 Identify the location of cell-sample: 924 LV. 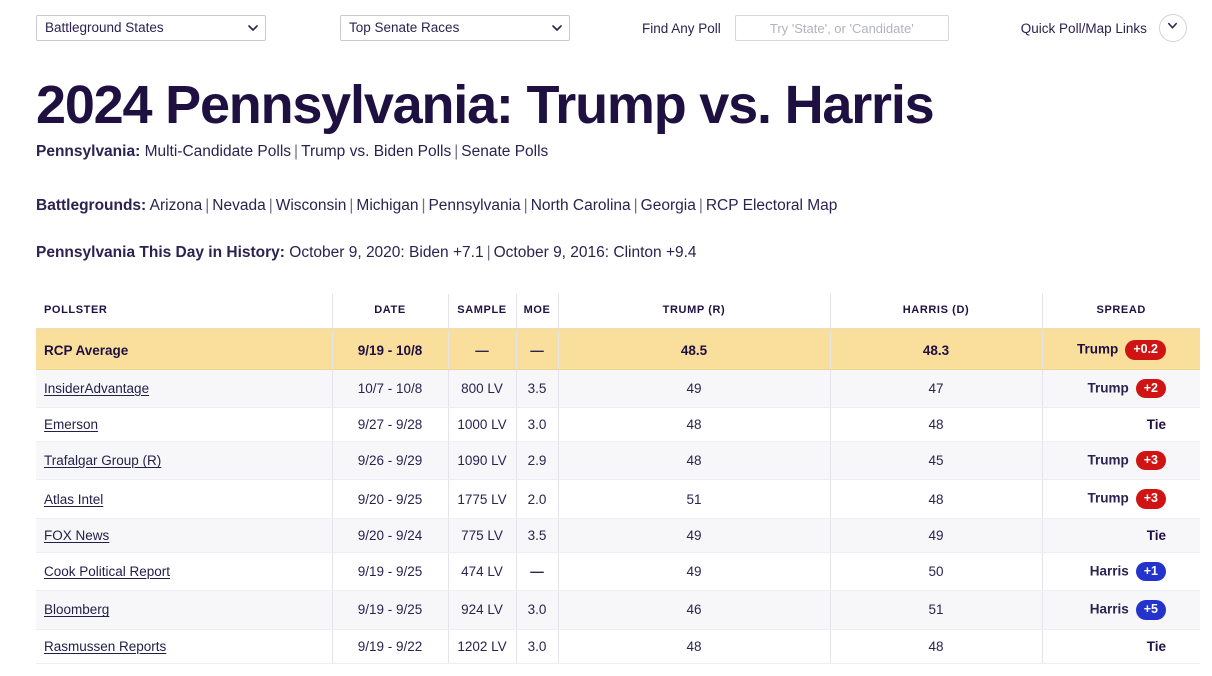
(481, 610).